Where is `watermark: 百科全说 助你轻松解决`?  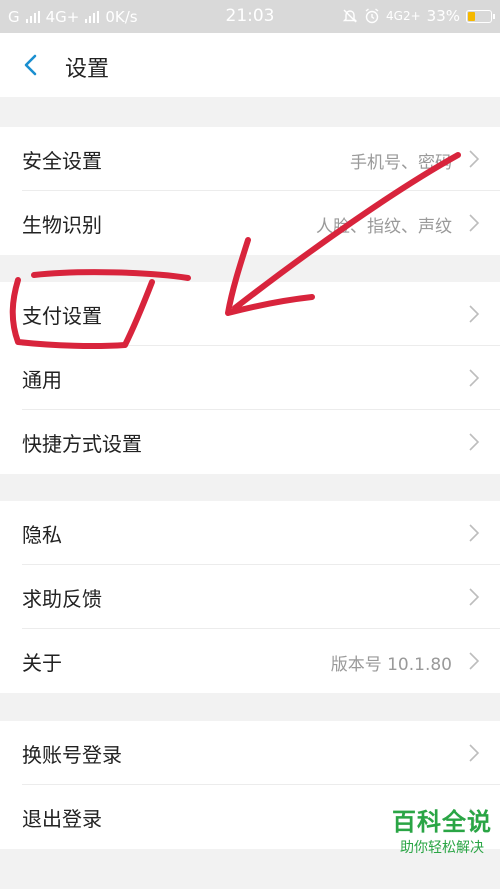 watermark: 百科全说 助你轻松解决 is located at coordinates (442, 829).